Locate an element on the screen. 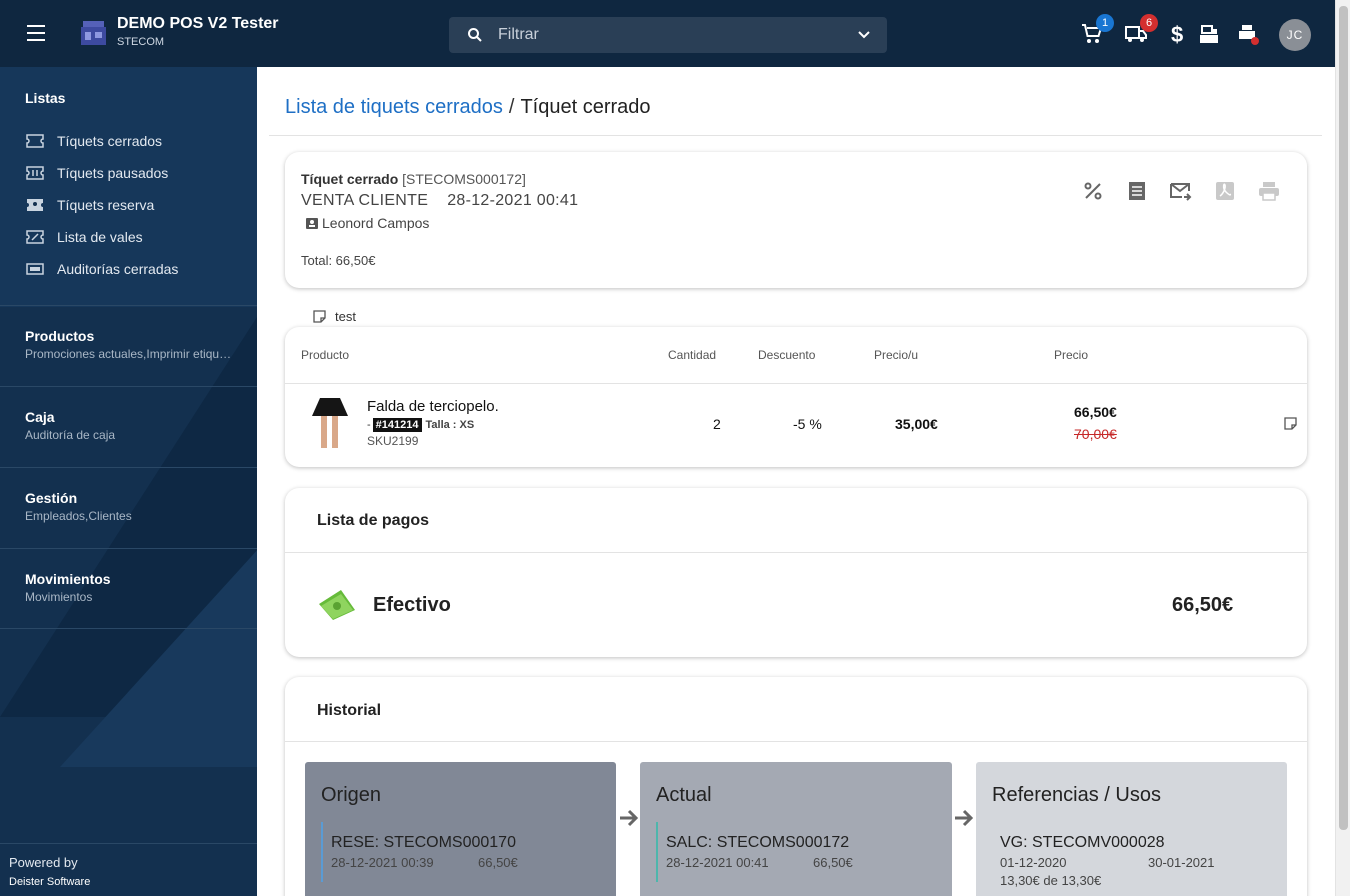 The height and width of the screenshot is (896, 1350). column-header-quantity: Cantidad is located at coordinates (692, 355).